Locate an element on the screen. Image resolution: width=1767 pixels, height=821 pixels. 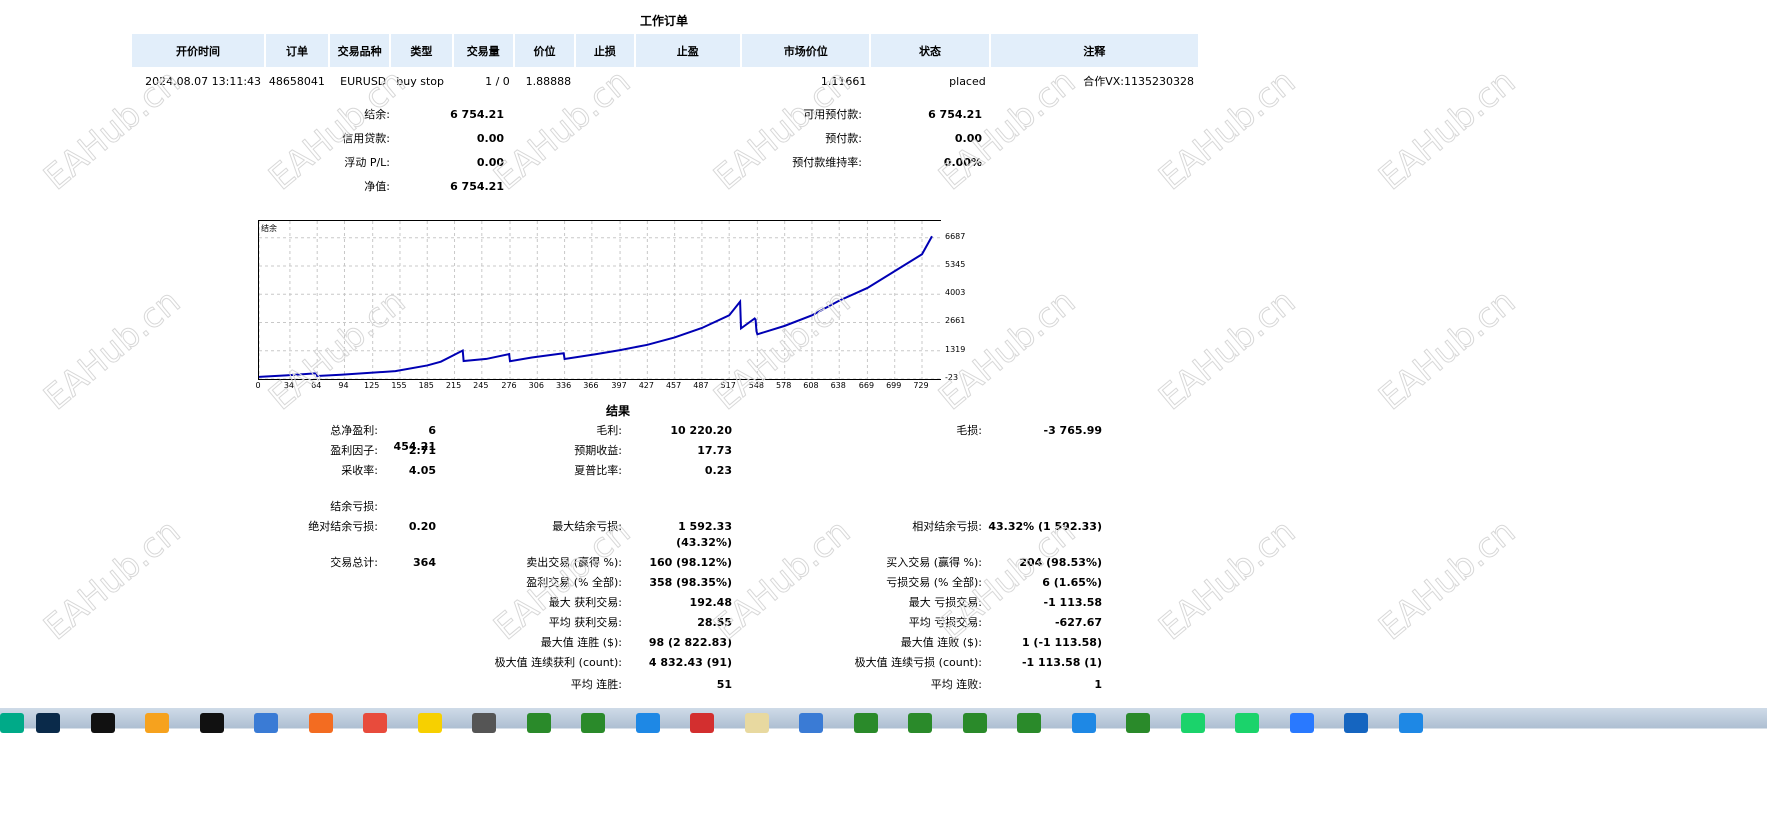
result-label: 买入交易 (赢得 %): is located at coordinates (934, 562).